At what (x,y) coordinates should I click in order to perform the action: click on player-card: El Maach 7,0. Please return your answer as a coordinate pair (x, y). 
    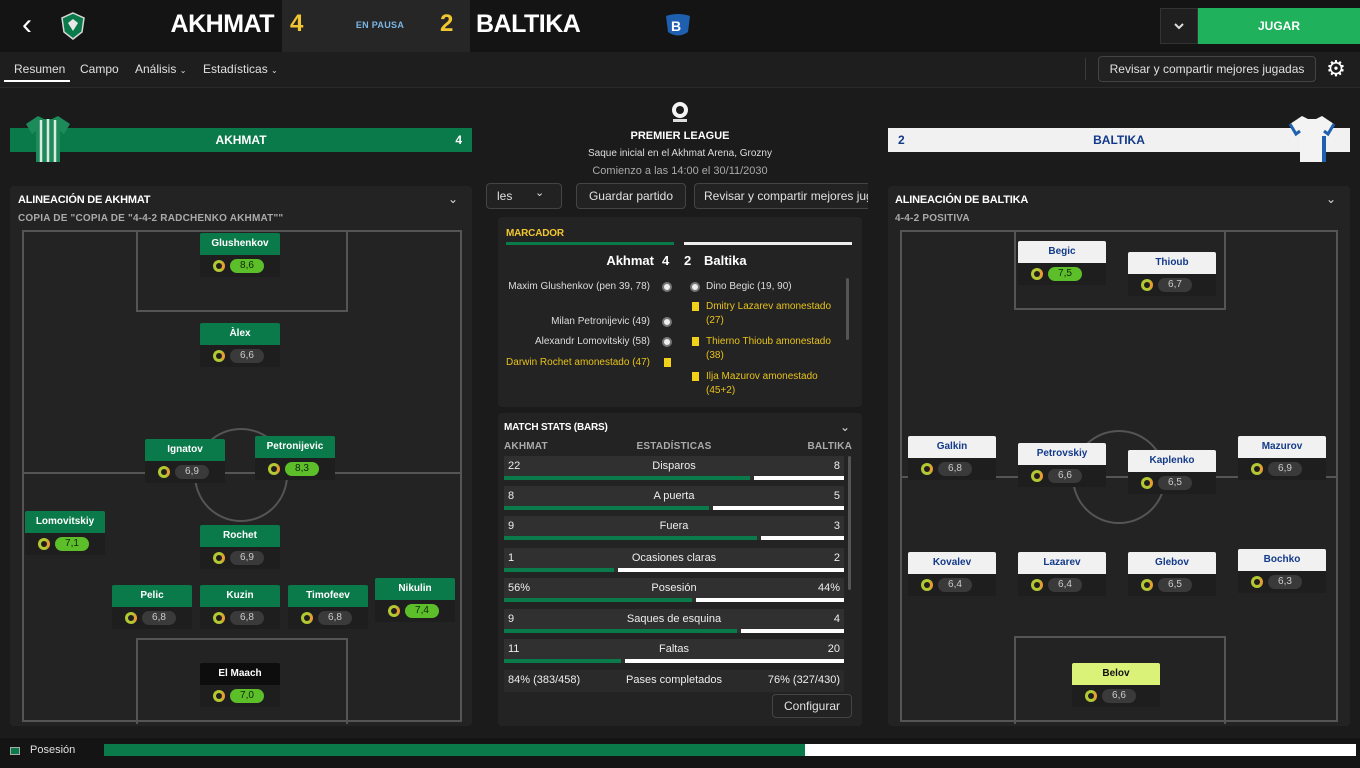
    Looking at the image, I should click on (240, 685).